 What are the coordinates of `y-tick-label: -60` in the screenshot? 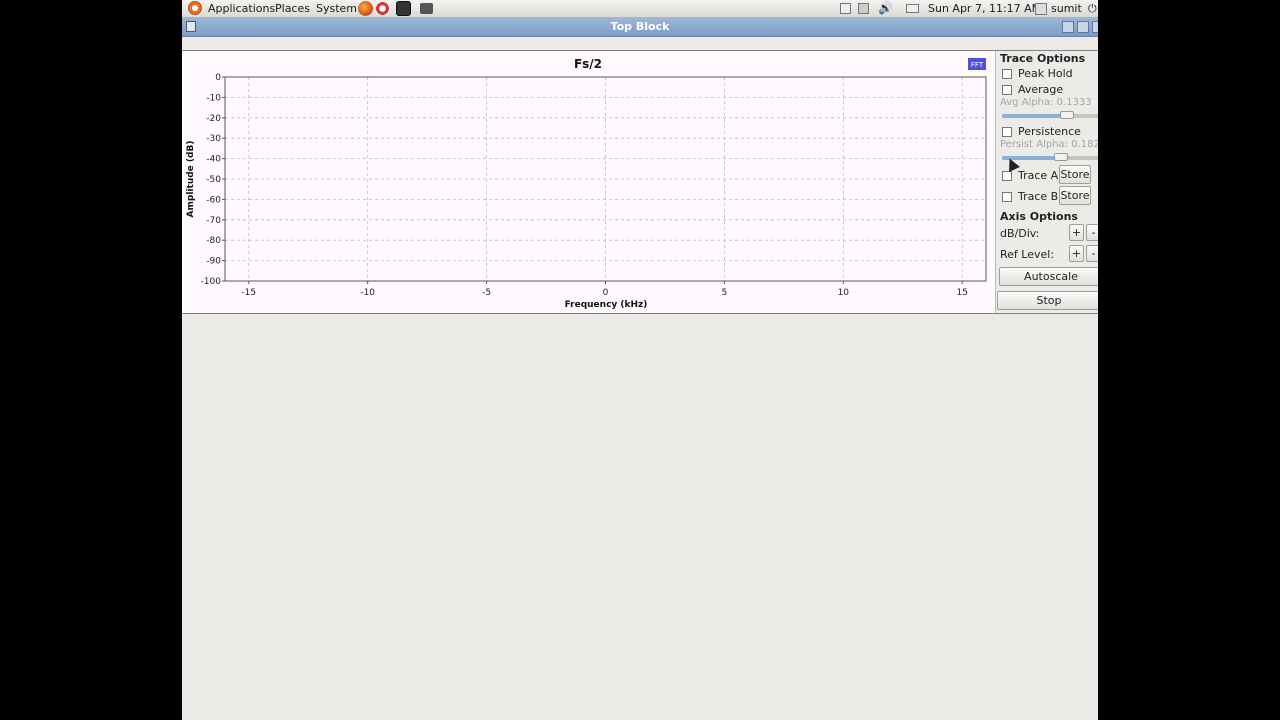 It's located at (213, 200).